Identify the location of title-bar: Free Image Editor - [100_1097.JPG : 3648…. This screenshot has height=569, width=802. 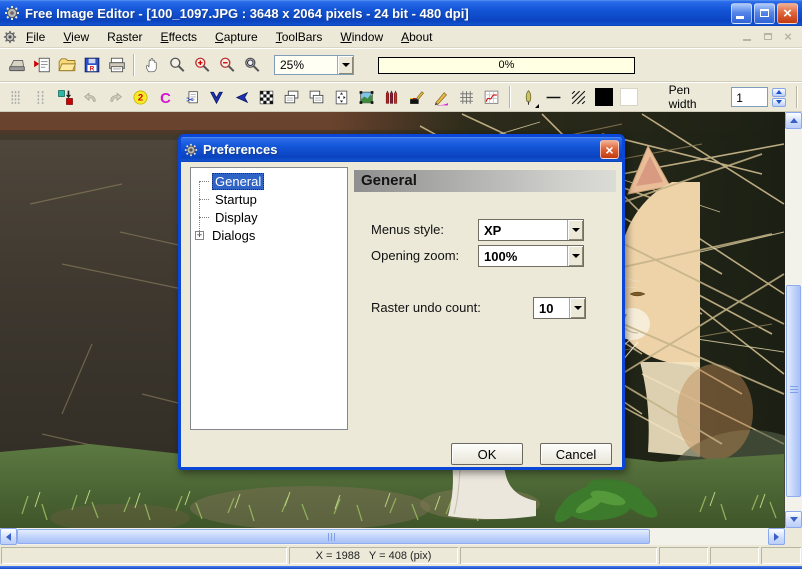
(401, 13).